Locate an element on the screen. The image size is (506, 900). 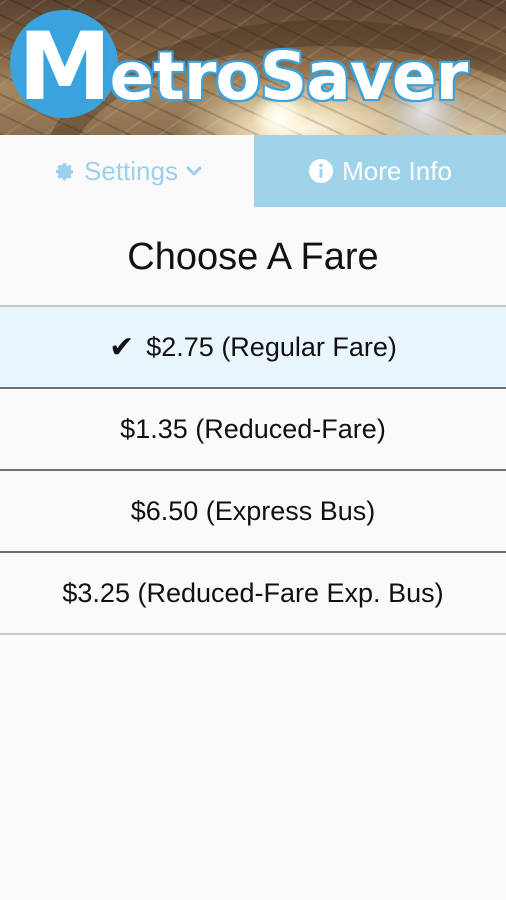
fare-option-regular: ✔ $2.75 (Regular Fare) is located at coordinates (253, 348).